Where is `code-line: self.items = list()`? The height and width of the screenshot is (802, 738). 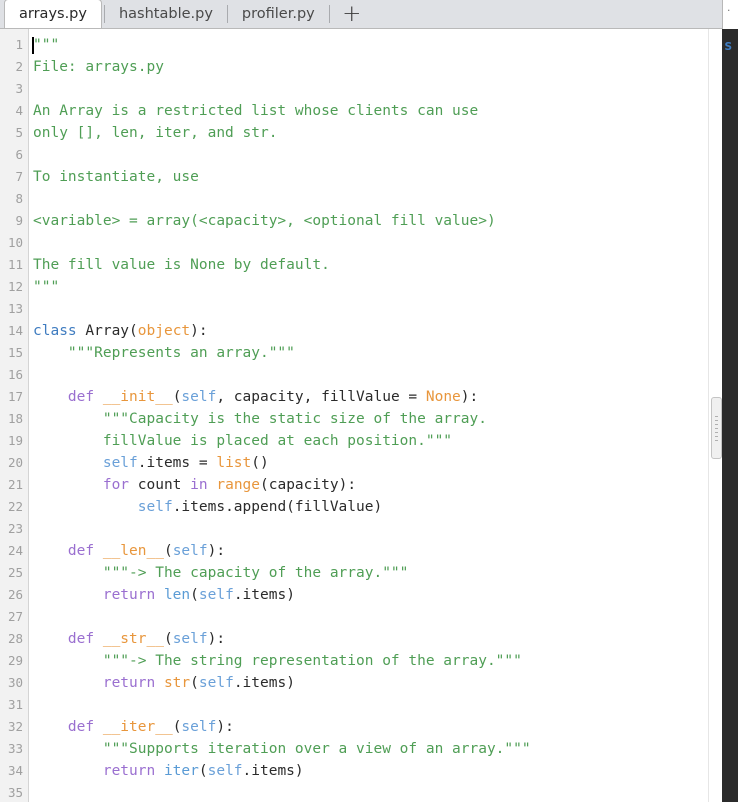
code-line: self.items = list() is located at coordinates (369, 463).